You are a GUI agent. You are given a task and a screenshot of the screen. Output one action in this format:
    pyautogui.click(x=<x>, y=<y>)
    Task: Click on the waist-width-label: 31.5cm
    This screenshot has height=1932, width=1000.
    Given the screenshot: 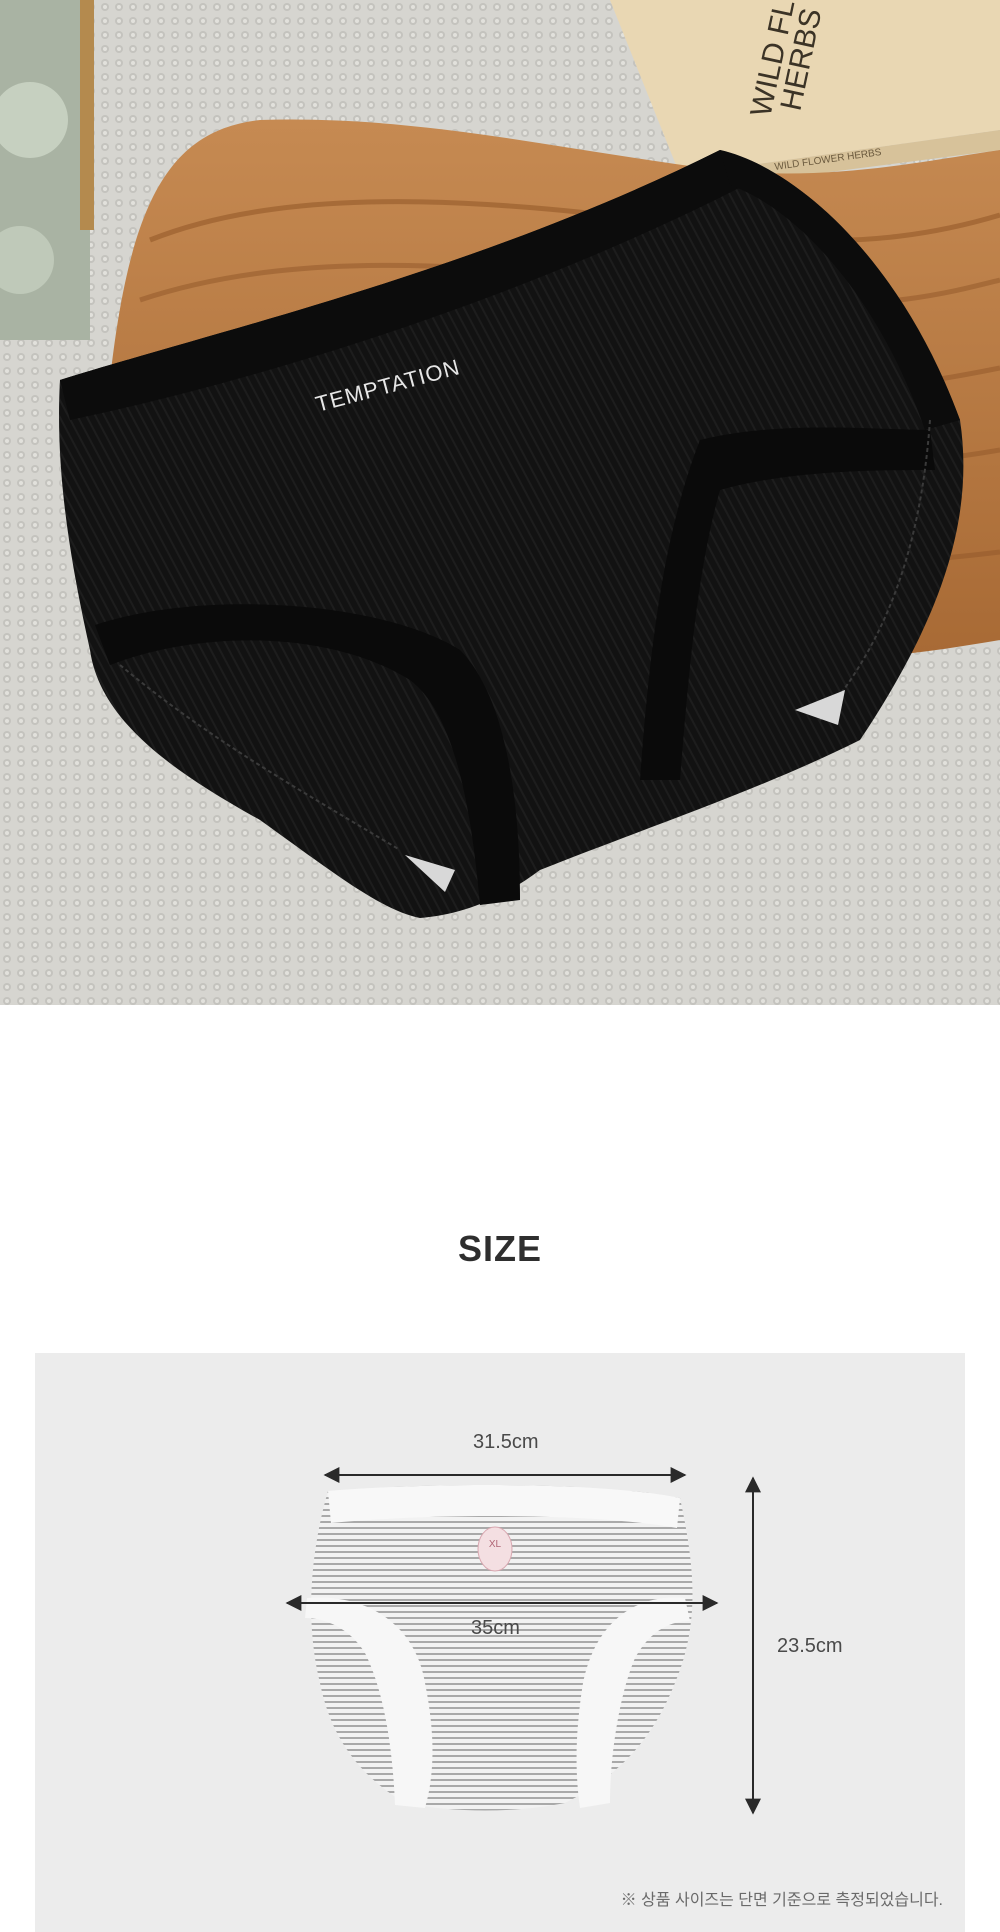 What is the action you would take?
    pyautogui.click(x=506, y=1442)
    